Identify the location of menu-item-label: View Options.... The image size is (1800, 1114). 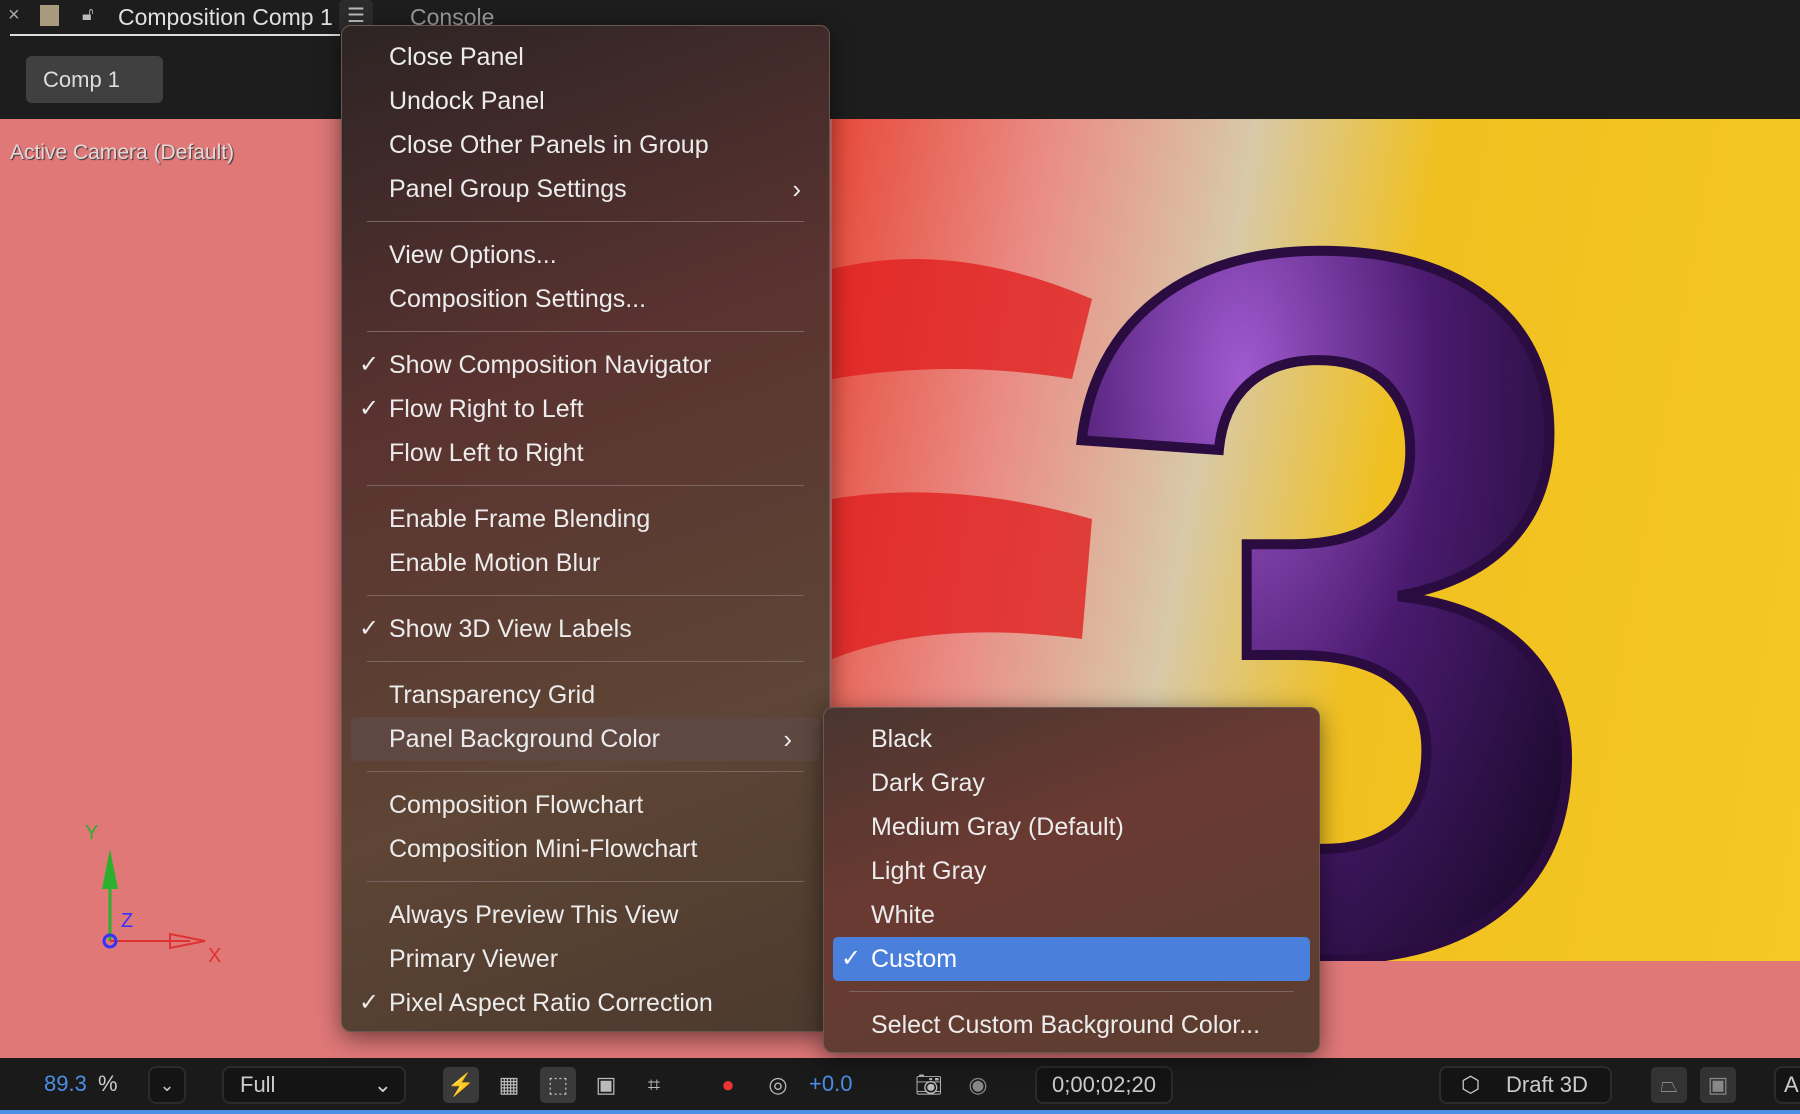
(473, 255).